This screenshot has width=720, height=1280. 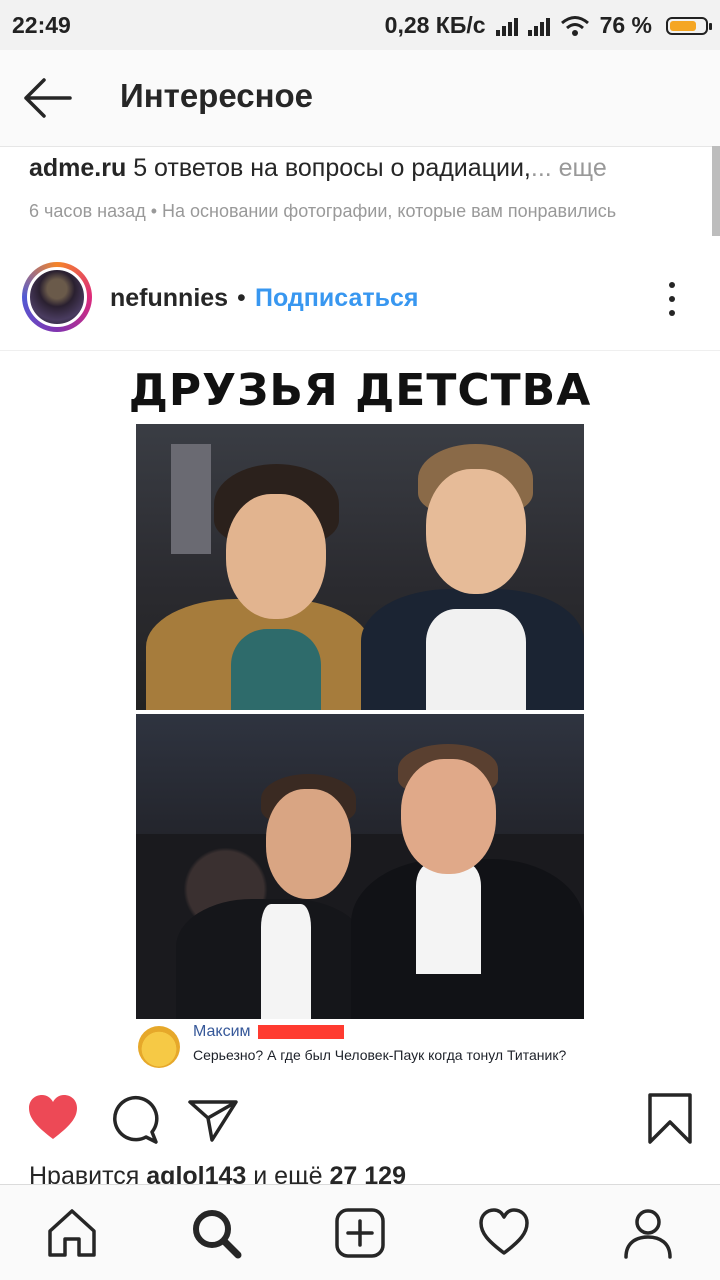 What do you see at coordinates (435, 25) in the screenshot?
I see `network-speed: 0,28 КБ/с` at bounding box center [435, 25].